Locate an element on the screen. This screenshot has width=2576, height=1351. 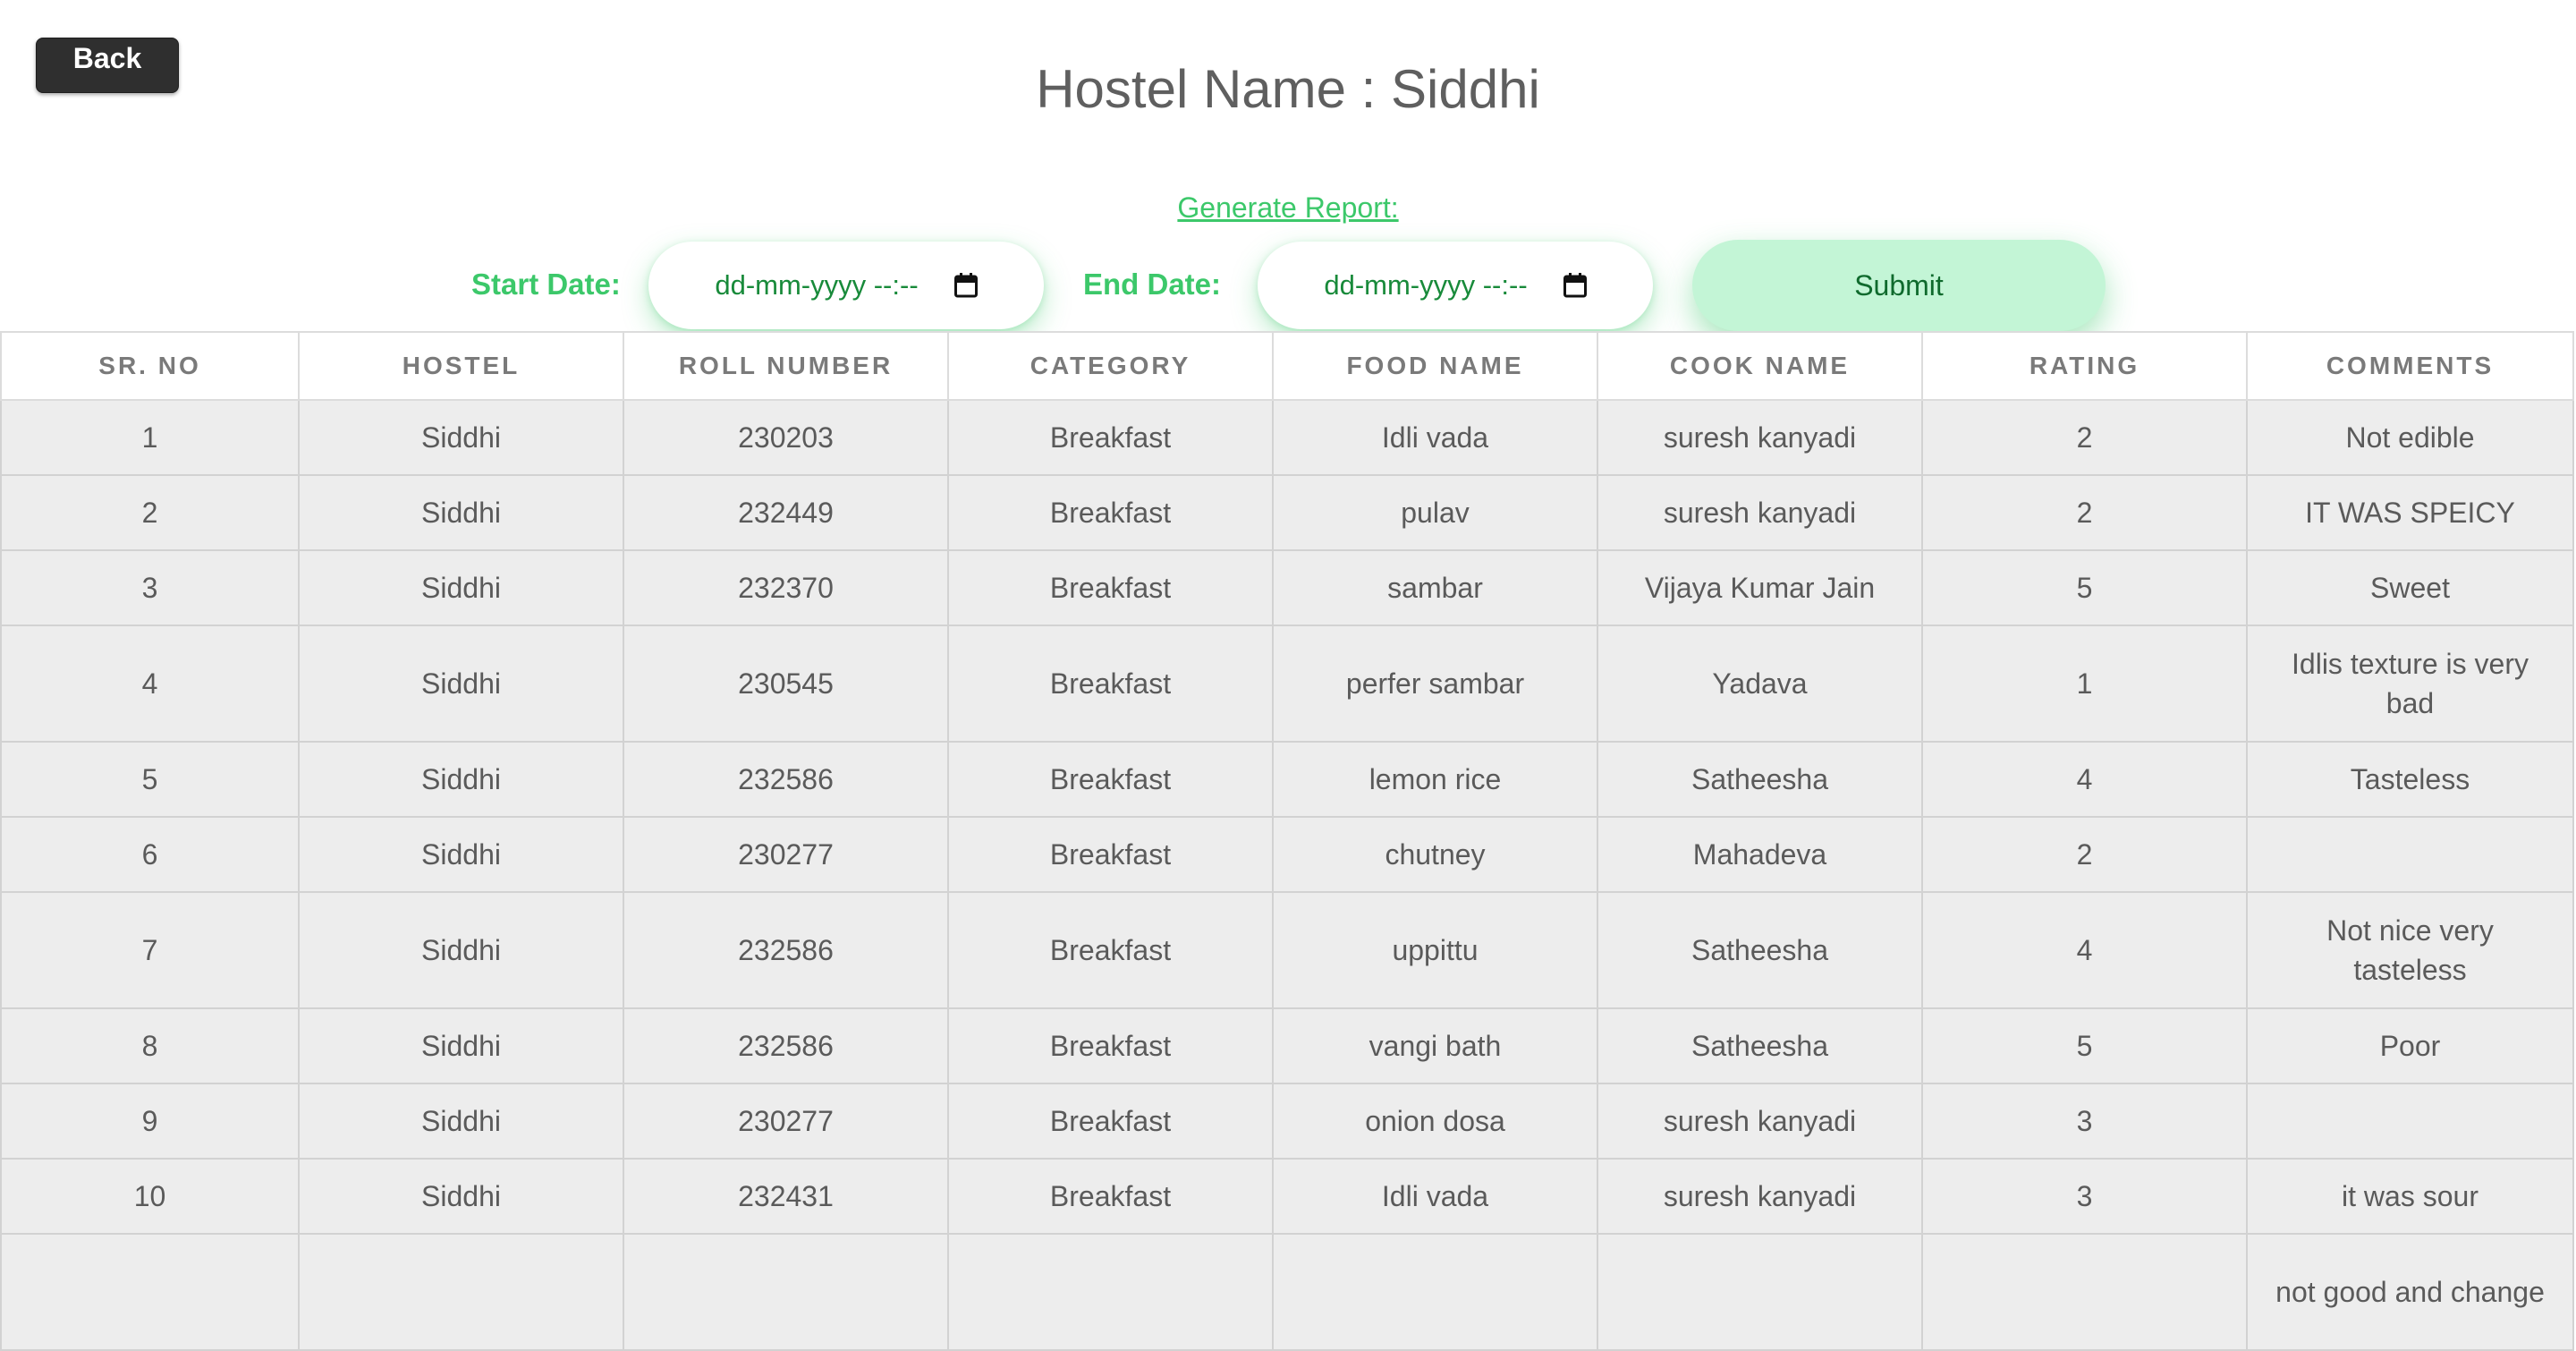
cell-sr-no: 10 is located at coordinates (150, 1197).